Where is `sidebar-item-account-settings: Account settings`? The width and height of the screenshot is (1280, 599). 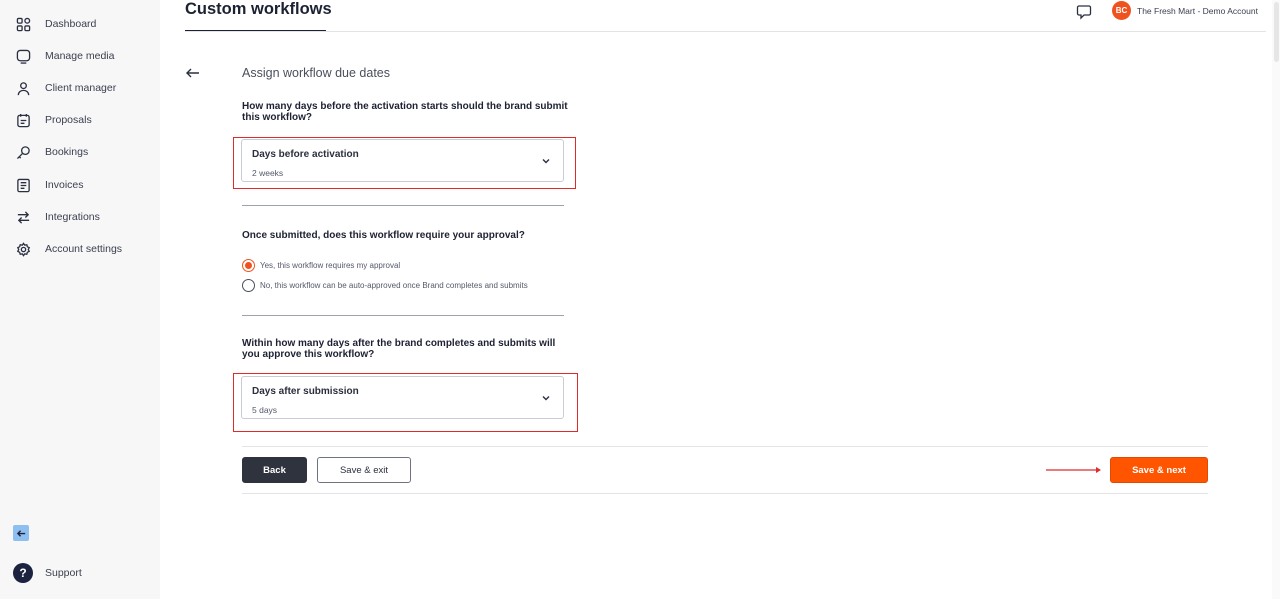
sidebar-item-account-settings: Account settings is located at coordinates (68, 249).